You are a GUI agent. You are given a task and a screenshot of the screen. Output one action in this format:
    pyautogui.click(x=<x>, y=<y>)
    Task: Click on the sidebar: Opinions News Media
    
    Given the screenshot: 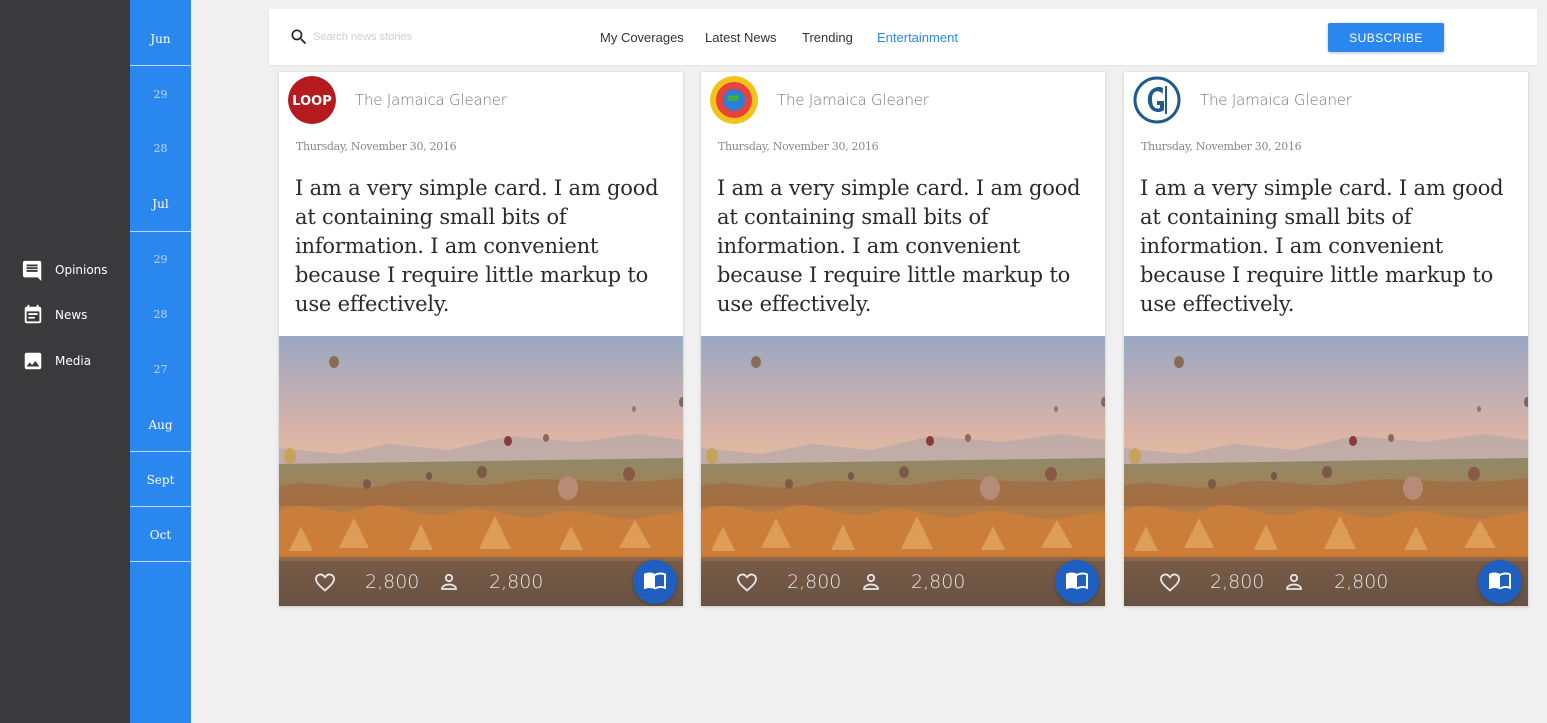 What is the action you would take?
    pyautogui.click(x=65, y=361)
    